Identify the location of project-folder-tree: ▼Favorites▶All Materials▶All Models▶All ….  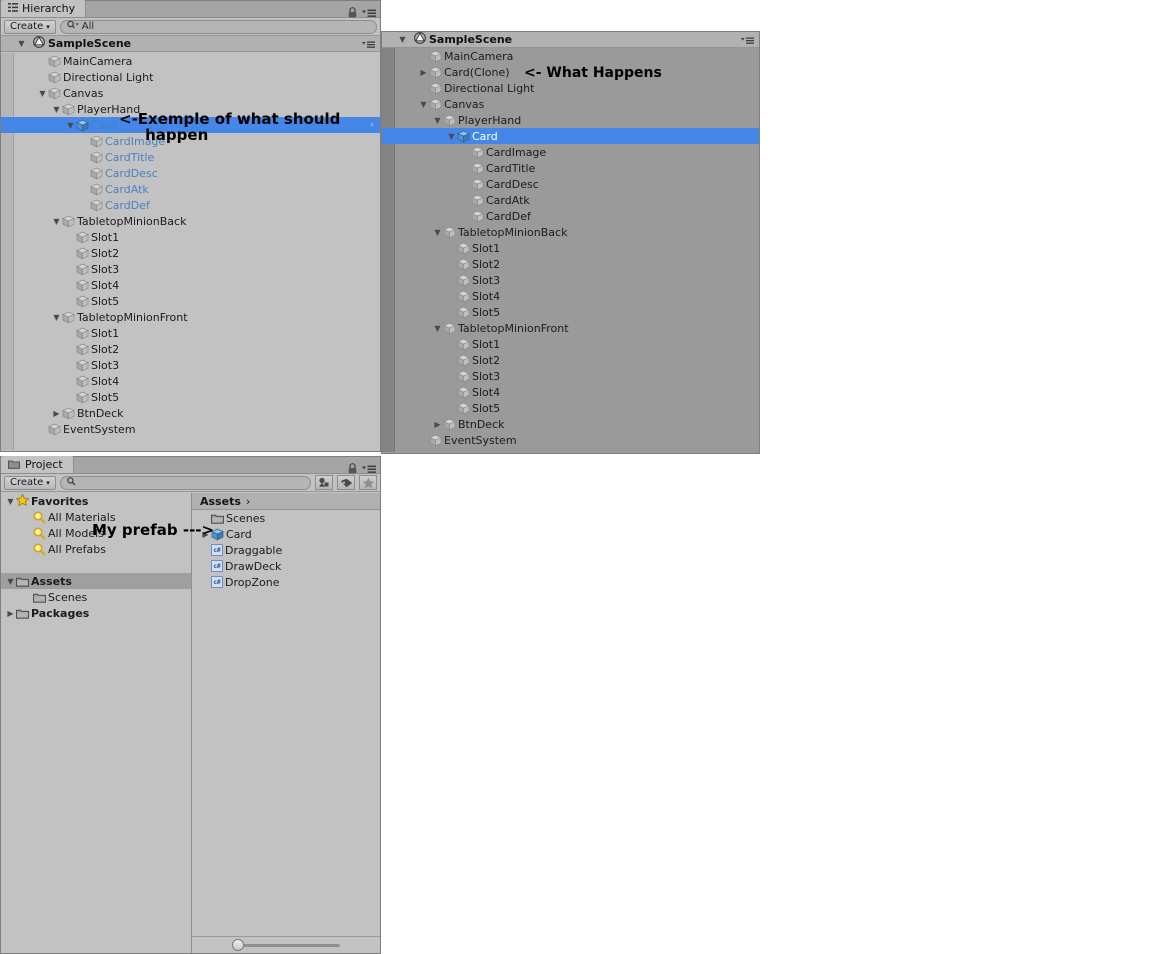
(96, 556).